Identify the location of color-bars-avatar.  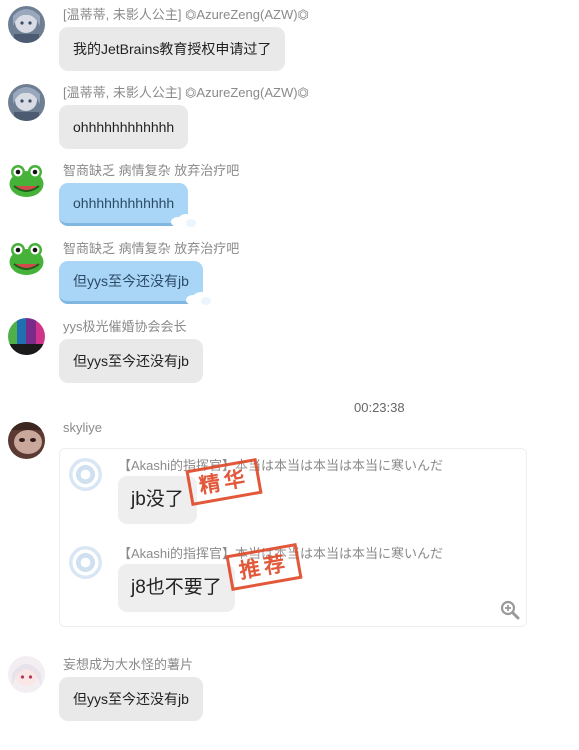
(26, 336).